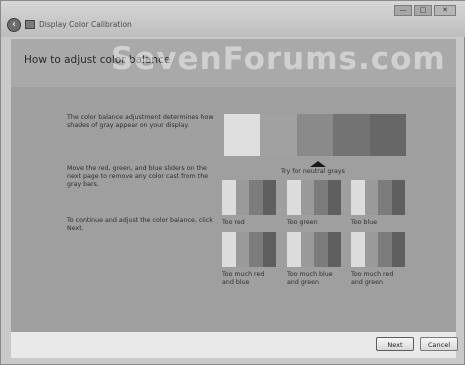 This screenshot has width=465, height=365. I want to click on window-controls: — □ ✕, so click(425, 10).